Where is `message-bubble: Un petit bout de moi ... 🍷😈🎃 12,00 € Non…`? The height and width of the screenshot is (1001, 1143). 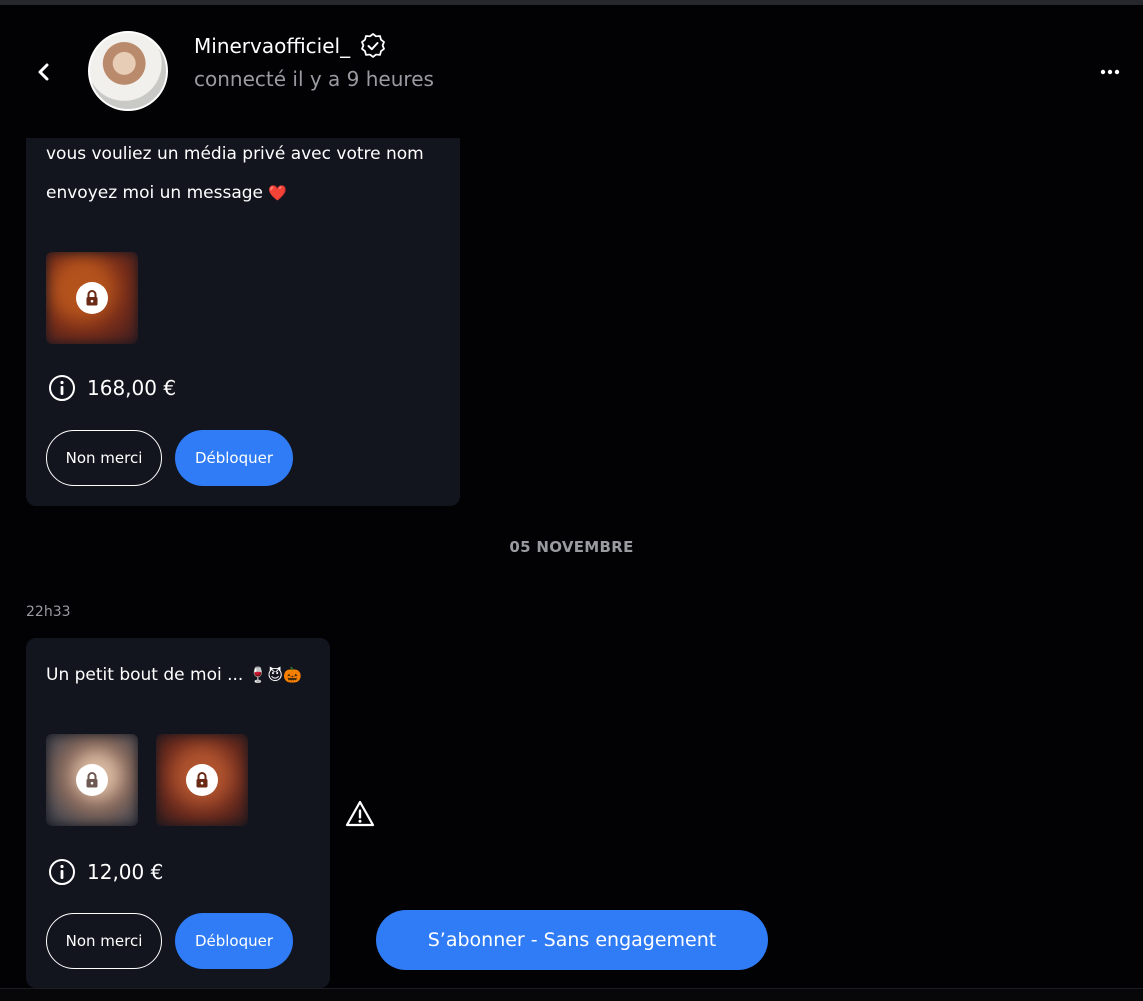
message-bubble: Un petit bout de moi ... 🍷😈🎃 12,00 € Non… is located at coordinates (178, 813).